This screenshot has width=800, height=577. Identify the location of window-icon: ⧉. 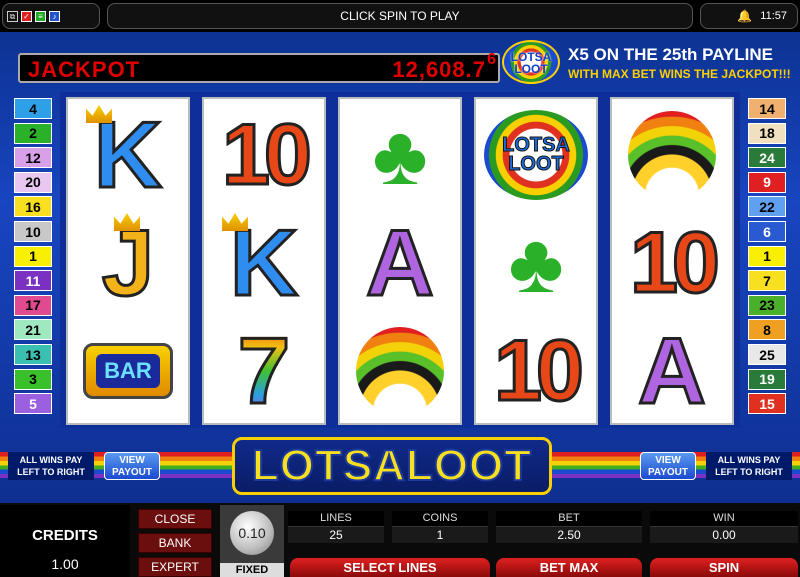
(12, 16).